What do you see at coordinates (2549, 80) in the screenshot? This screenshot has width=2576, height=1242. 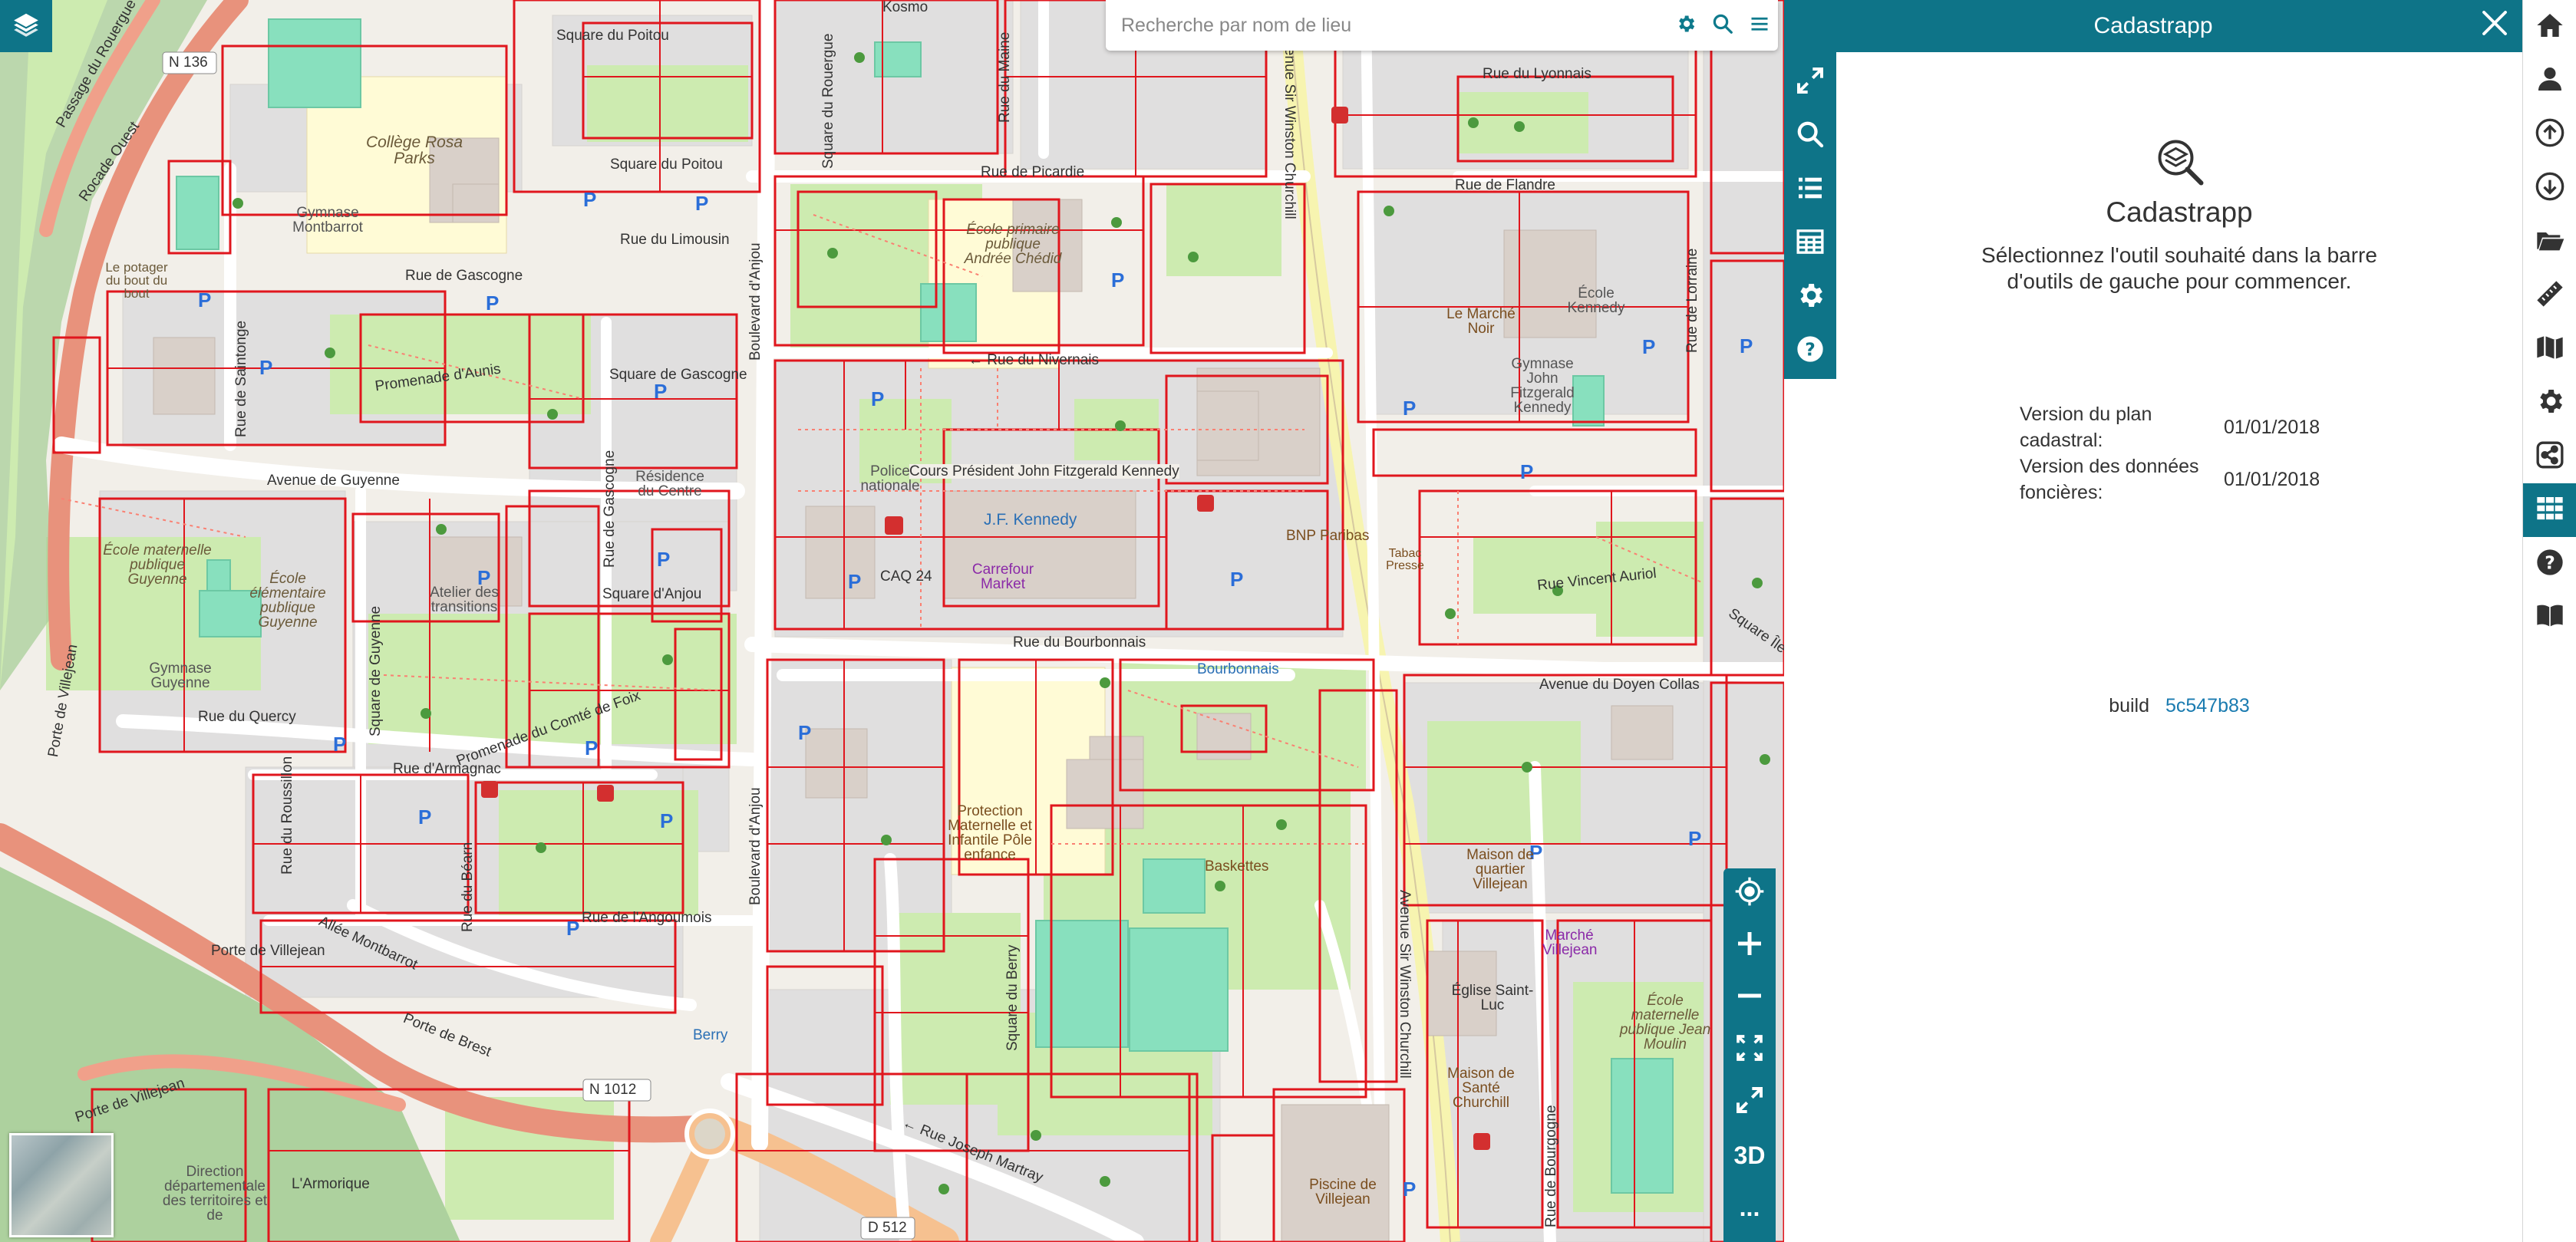 I see `user-button` at bounding box center [2549, 80].